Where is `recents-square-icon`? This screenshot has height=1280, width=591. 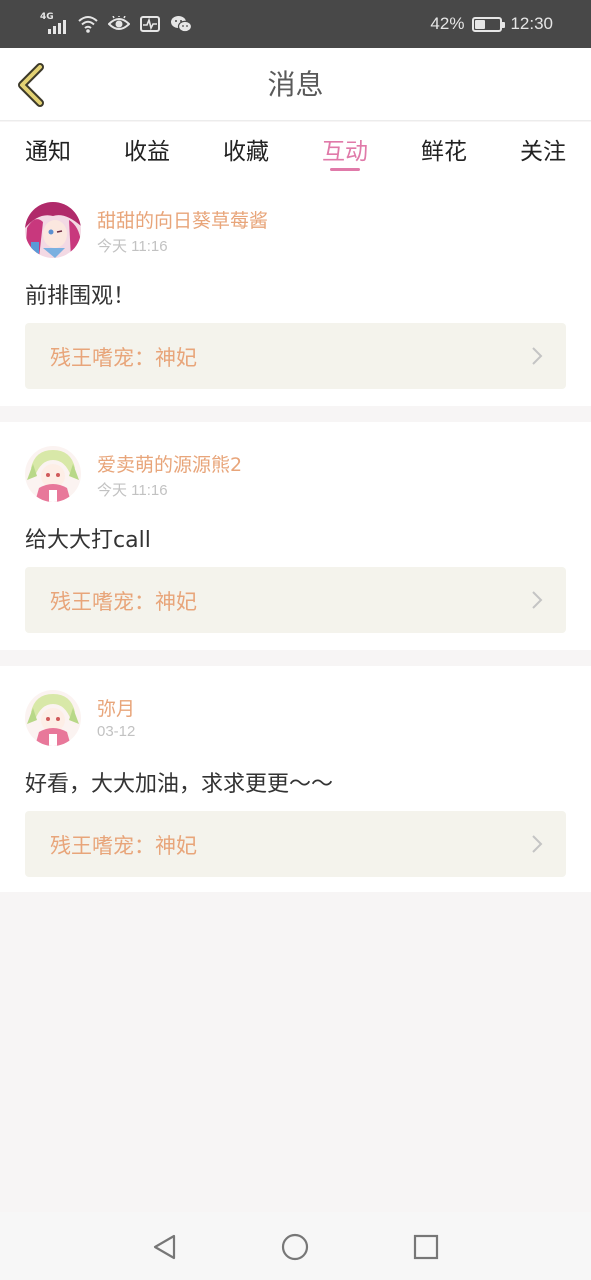 recents-square-icon is located at coordinates (426, 1247).